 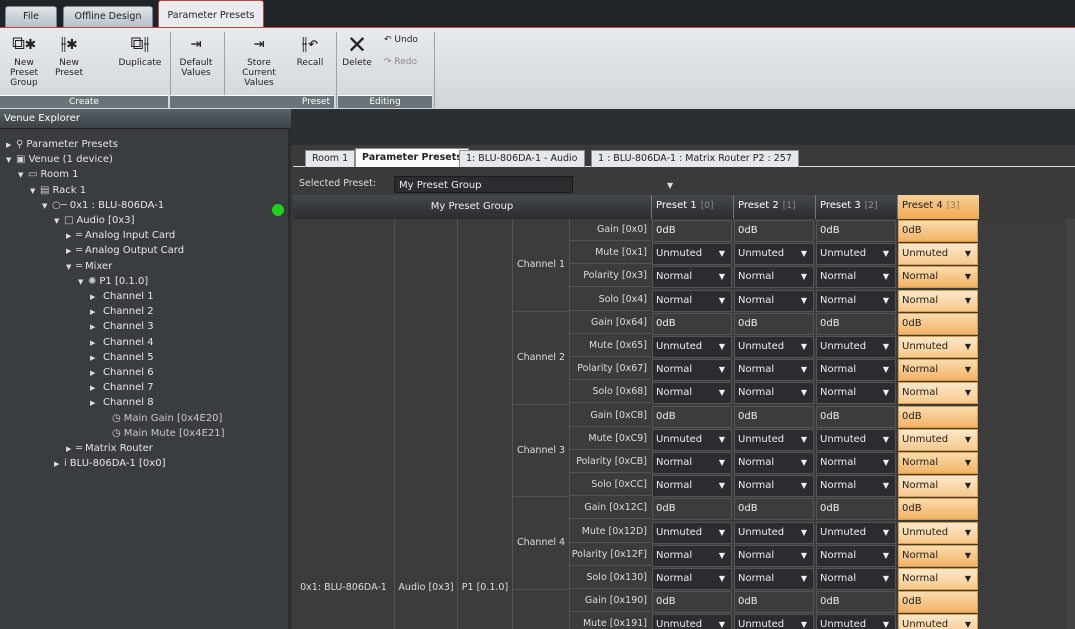 I want to click on tree-item: ▶ ⚲ Parameter Presets, so click(x=62, y=144).